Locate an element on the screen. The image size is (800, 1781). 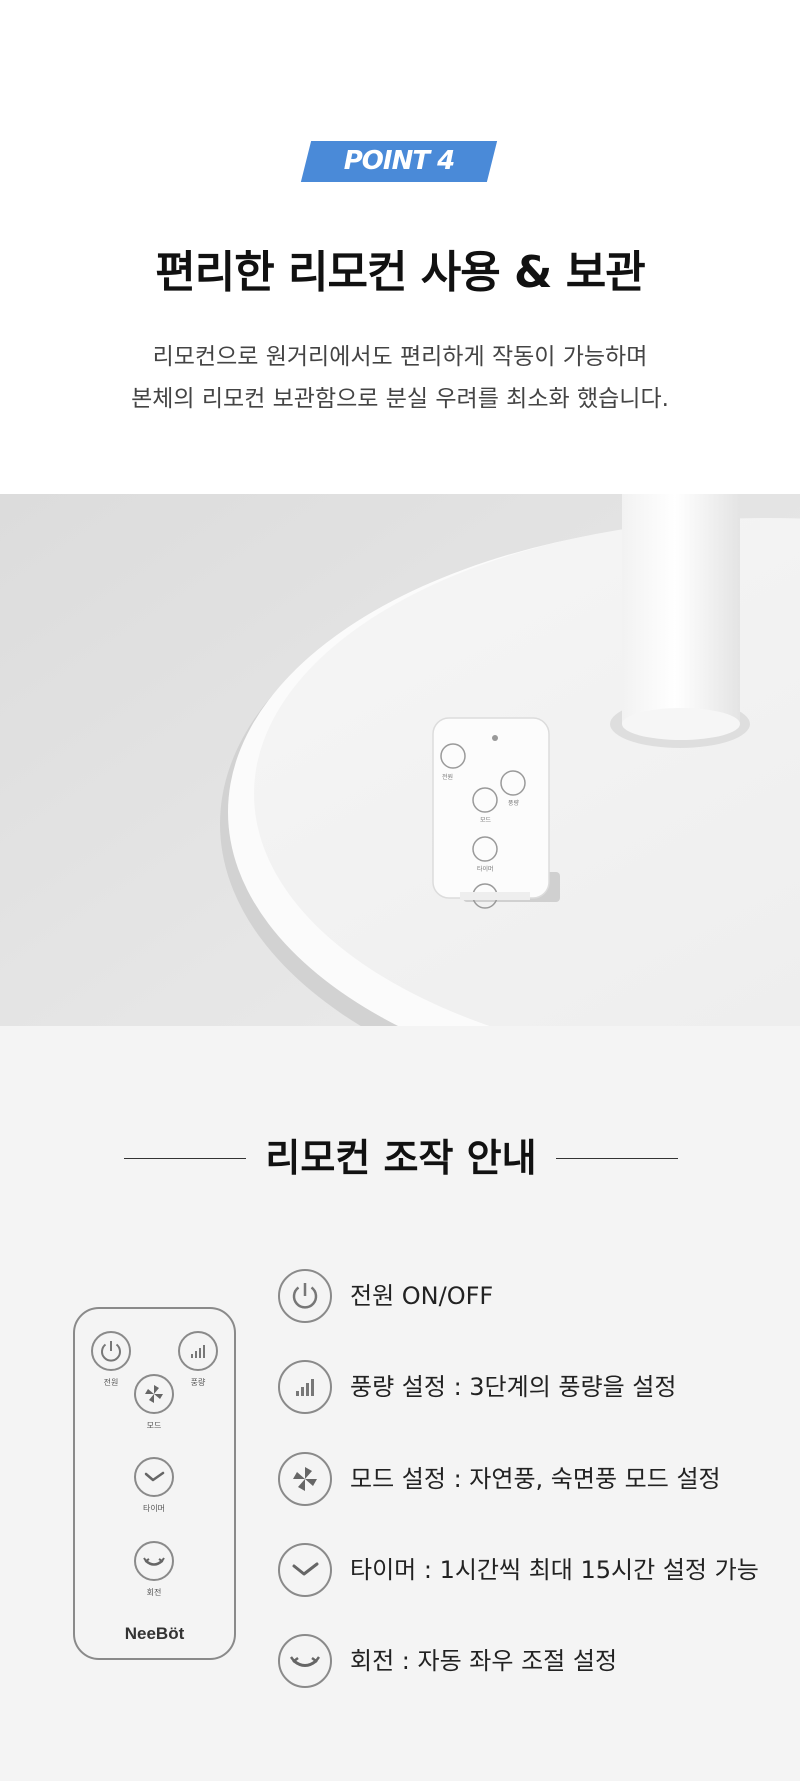
guide-title: 리모컨 조작 안내 is located at coordinates (401, 1158).